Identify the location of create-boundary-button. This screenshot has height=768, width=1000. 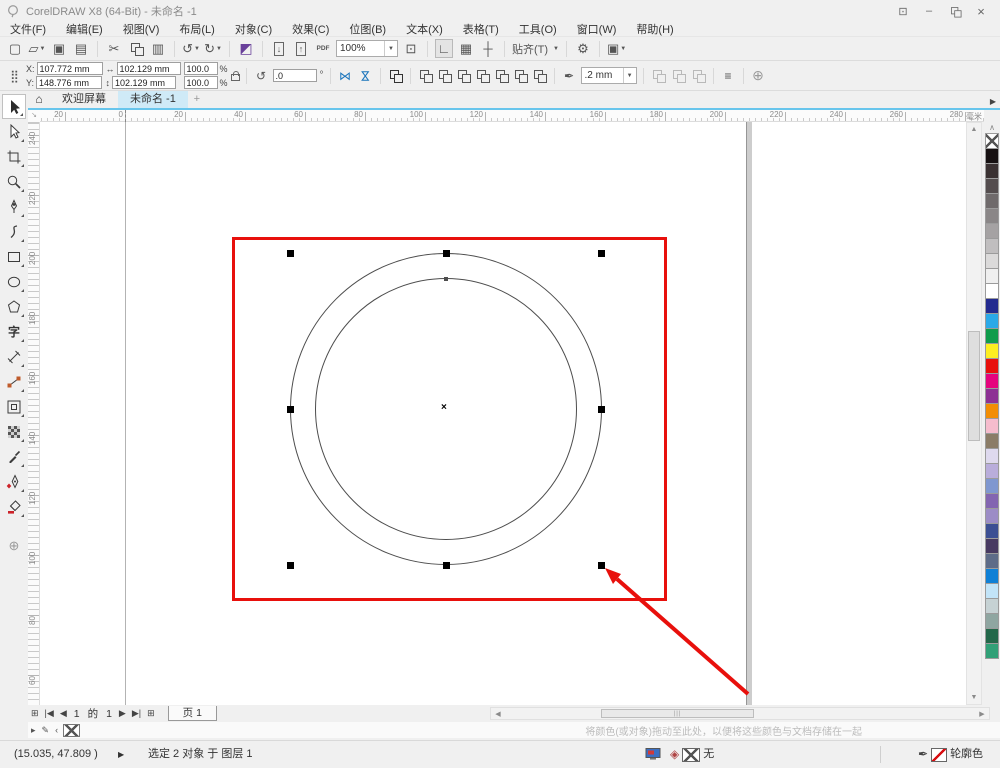
(539, 76).